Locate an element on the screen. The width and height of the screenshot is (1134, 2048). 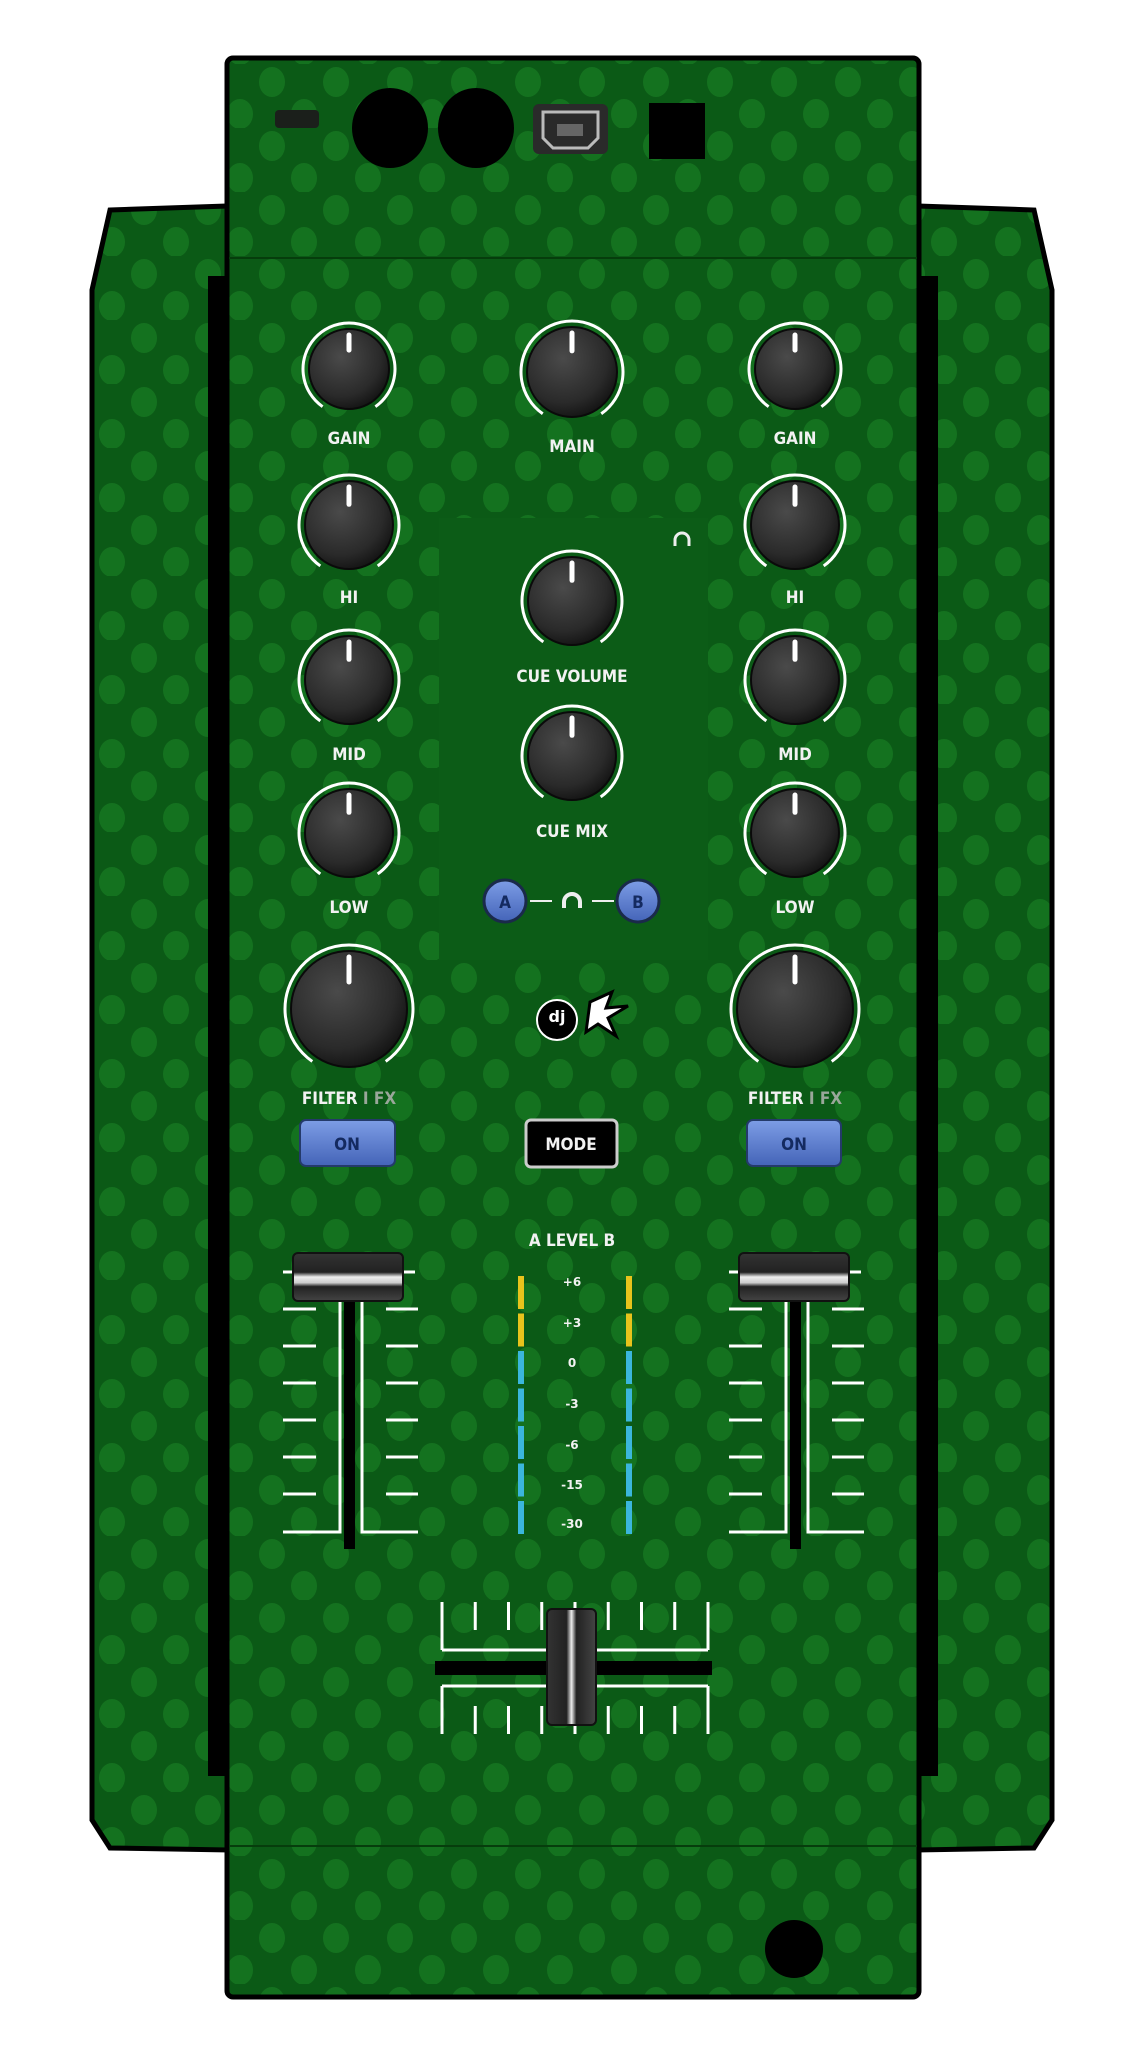
svg-text: dj is located at coordinates (557, 1016).